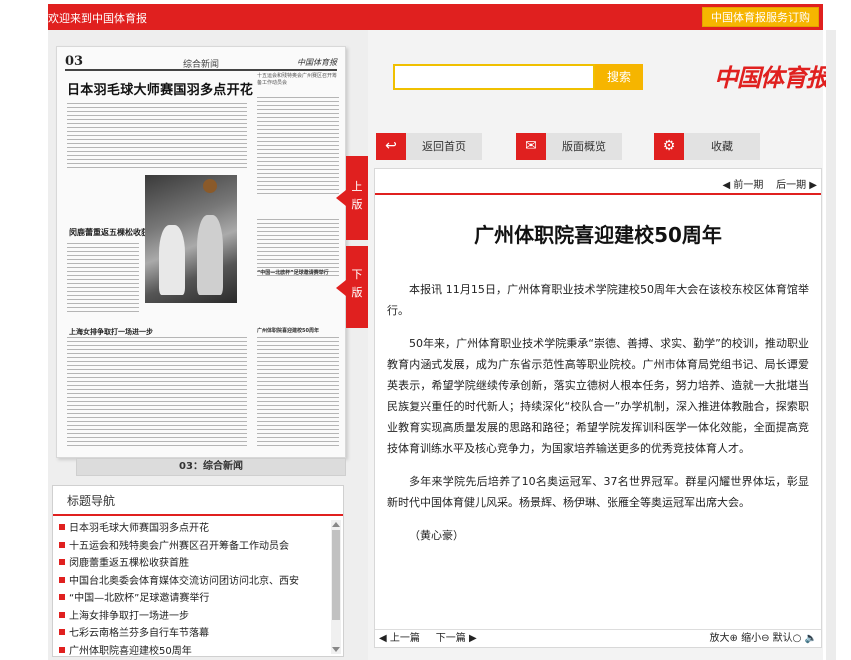 This screenshot has height=660, width=851. What do you see at coordinates (772, 75) in the screenshot?
I see `site-logo: 中国体育报` at bounding box center [772, 75].